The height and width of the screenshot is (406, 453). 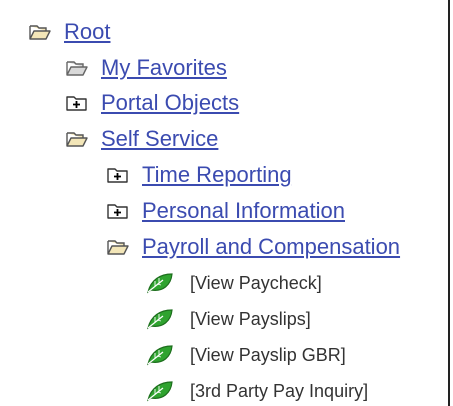 I want to click on tree-leaf-view-payslip-gbr: [View Payslip GBR], so click(x=245, y=355).